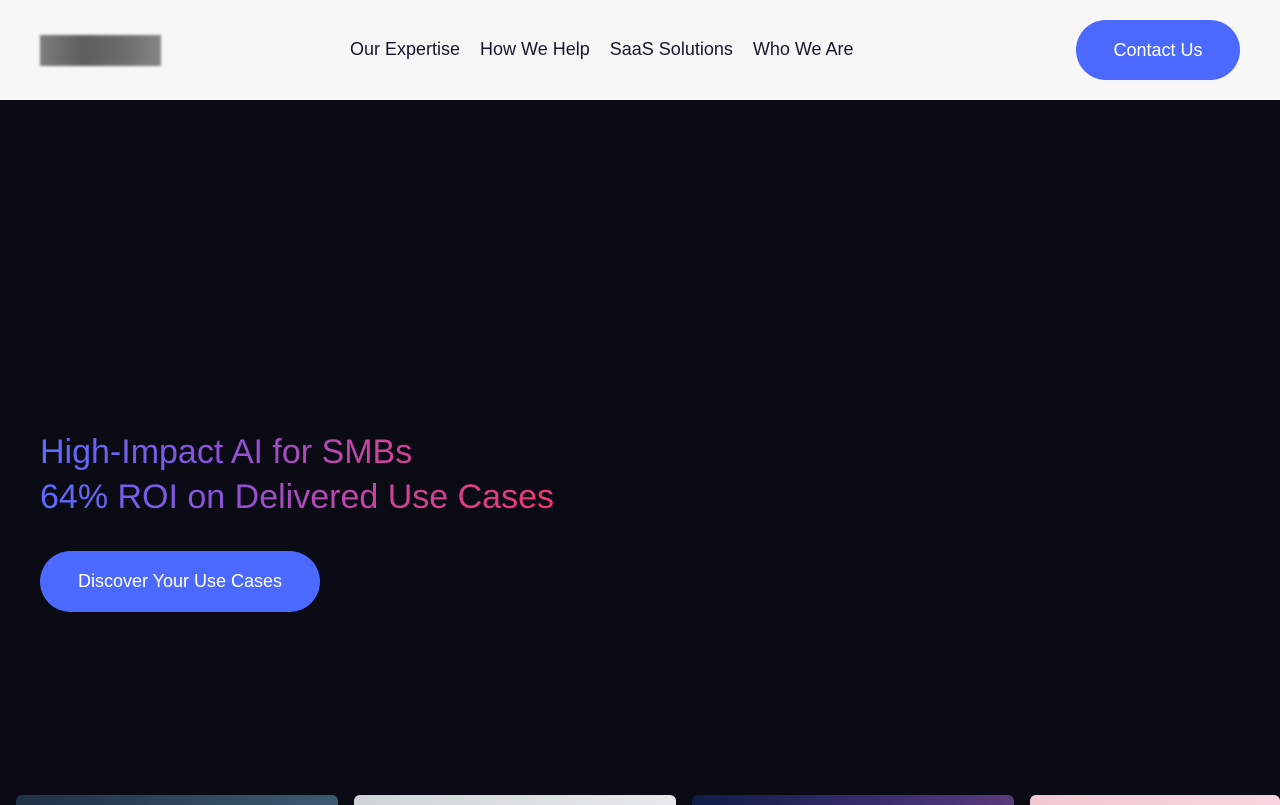  I want to click on hero-title-line-2: 64% ROI on Delivered Use Cases, so click(297, 497).